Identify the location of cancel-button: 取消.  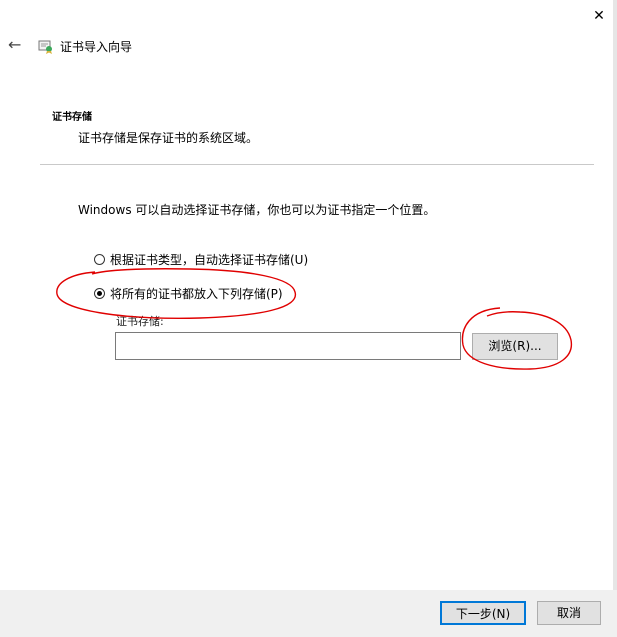
(569, 613).